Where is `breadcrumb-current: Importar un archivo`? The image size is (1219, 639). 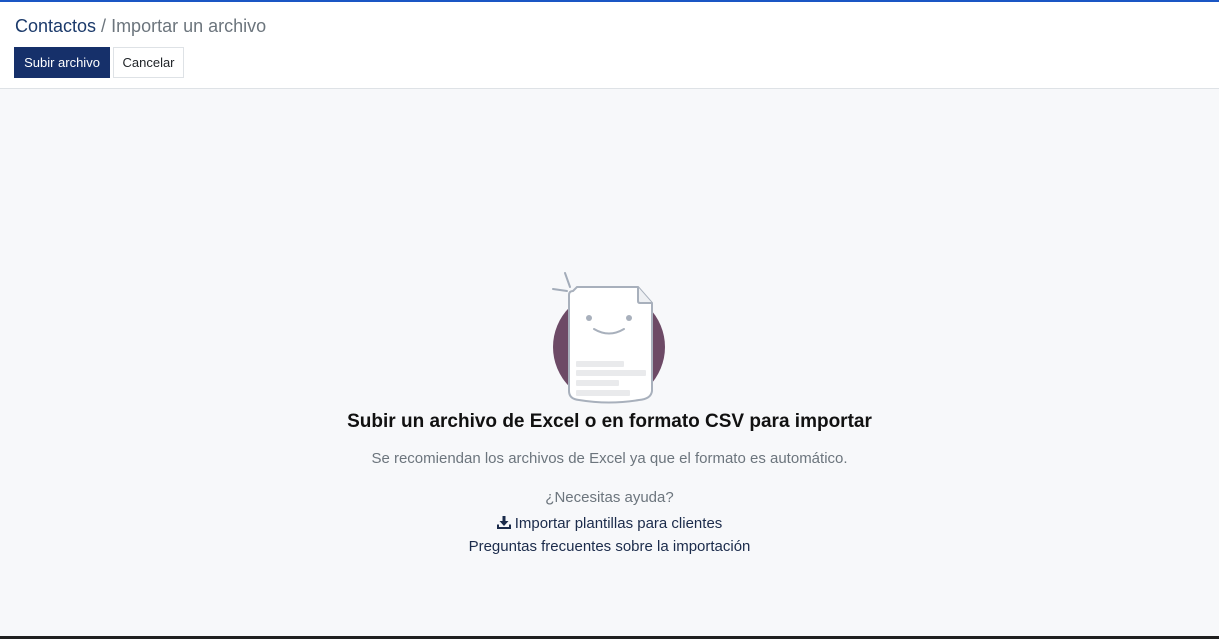
breadcrumb-current: Importar un archivo is located at coordinates (189, 26).